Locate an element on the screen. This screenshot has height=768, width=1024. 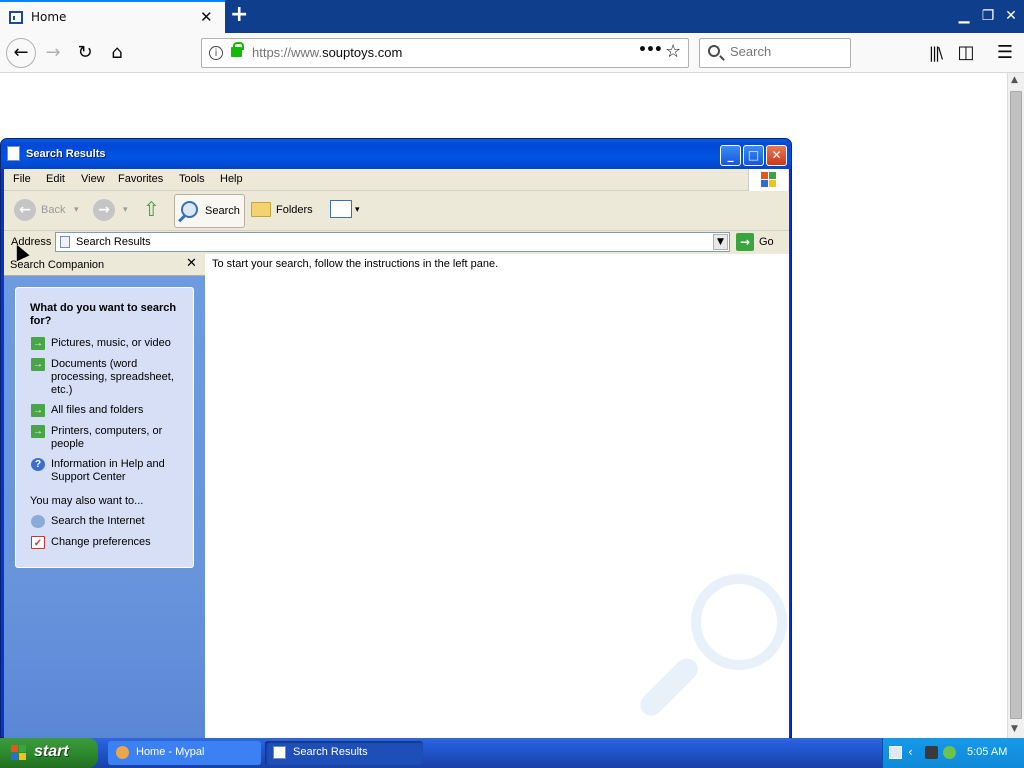
scrollbar-thumb is located at coordinates (1016, 405).